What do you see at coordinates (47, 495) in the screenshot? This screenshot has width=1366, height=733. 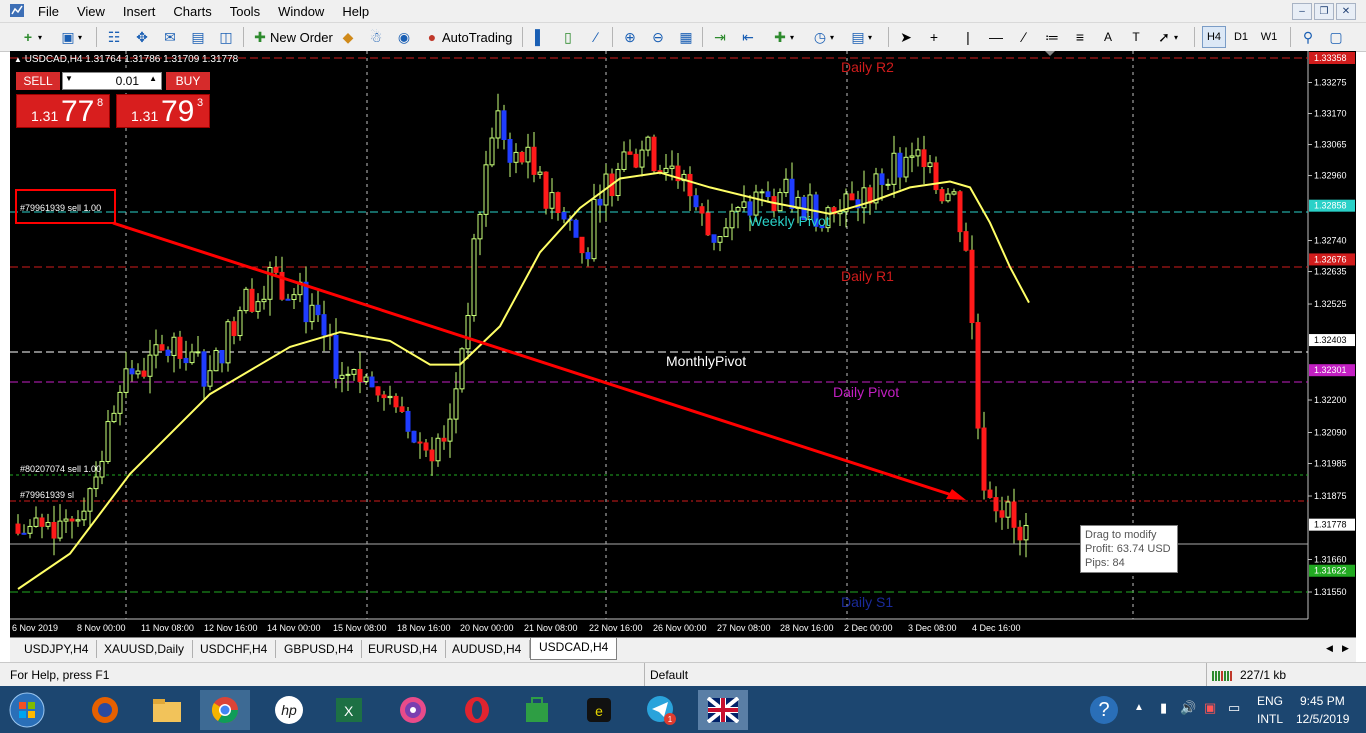 I see `order-label-sl: #79961939 sl` at bounding box center [47, 495].